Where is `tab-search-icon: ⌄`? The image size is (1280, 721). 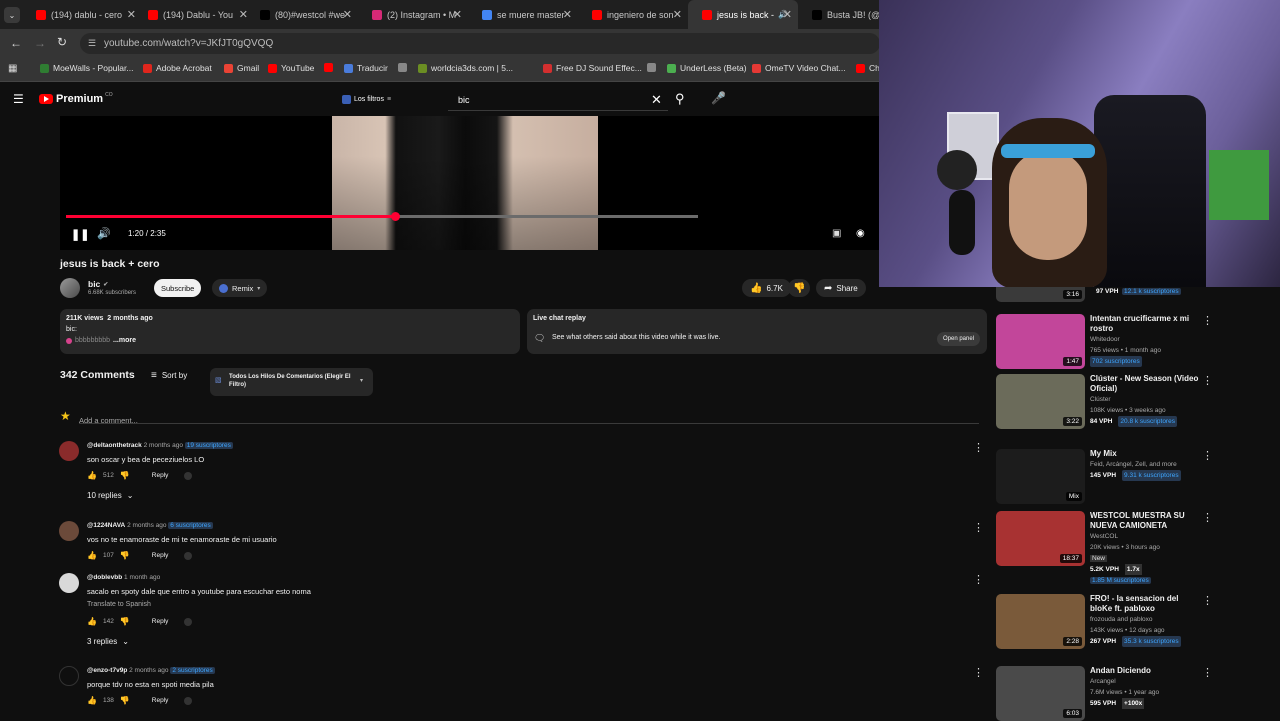
tab-search-icon: ⌄ is located at coordinates (12, 15).